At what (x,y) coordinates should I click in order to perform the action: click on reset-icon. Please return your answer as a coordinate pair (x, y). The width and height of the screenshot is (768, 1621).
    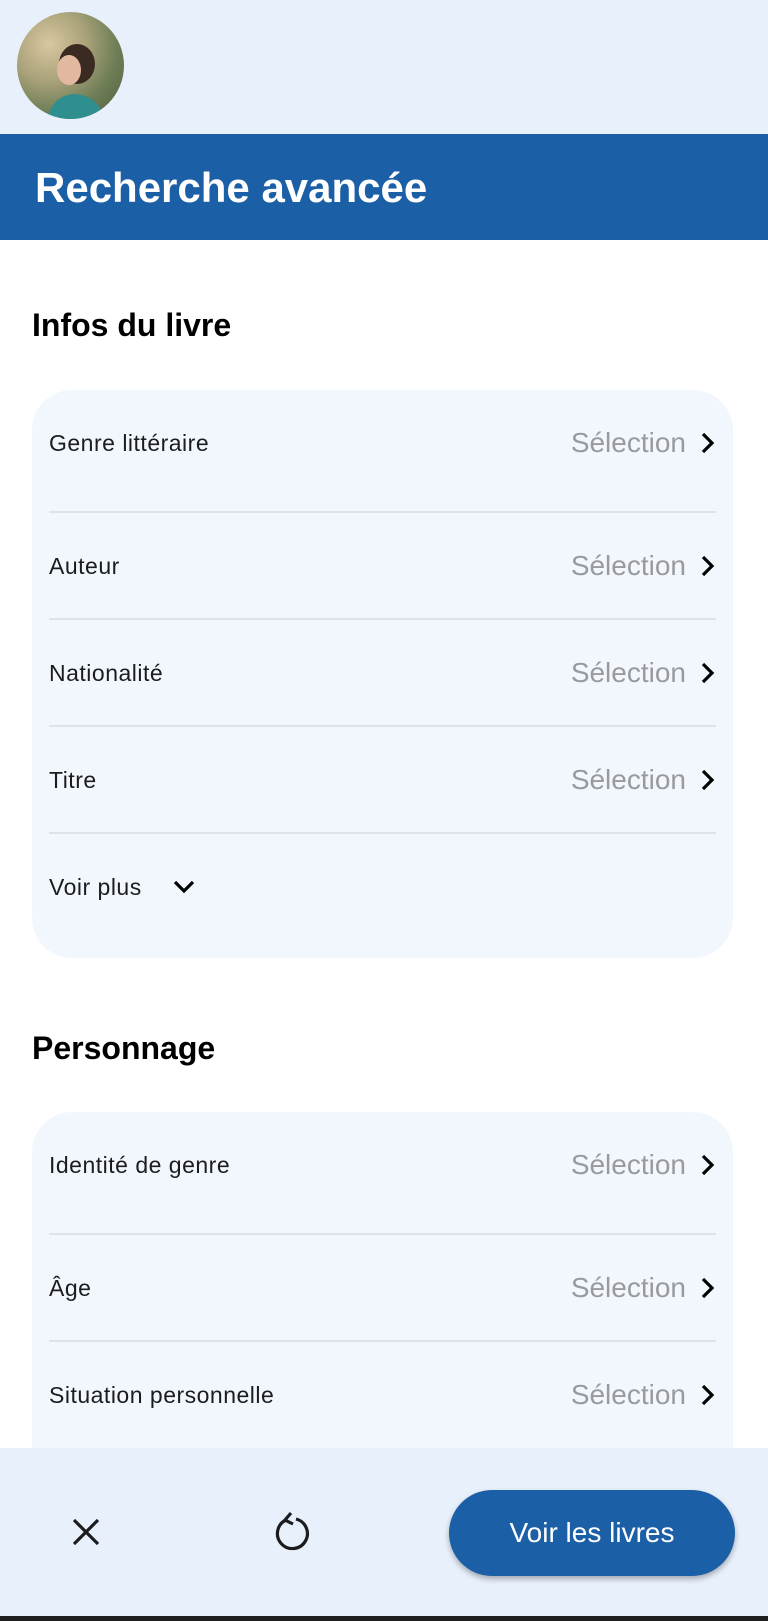
    Looking at the image, I should click on (292, 1531).